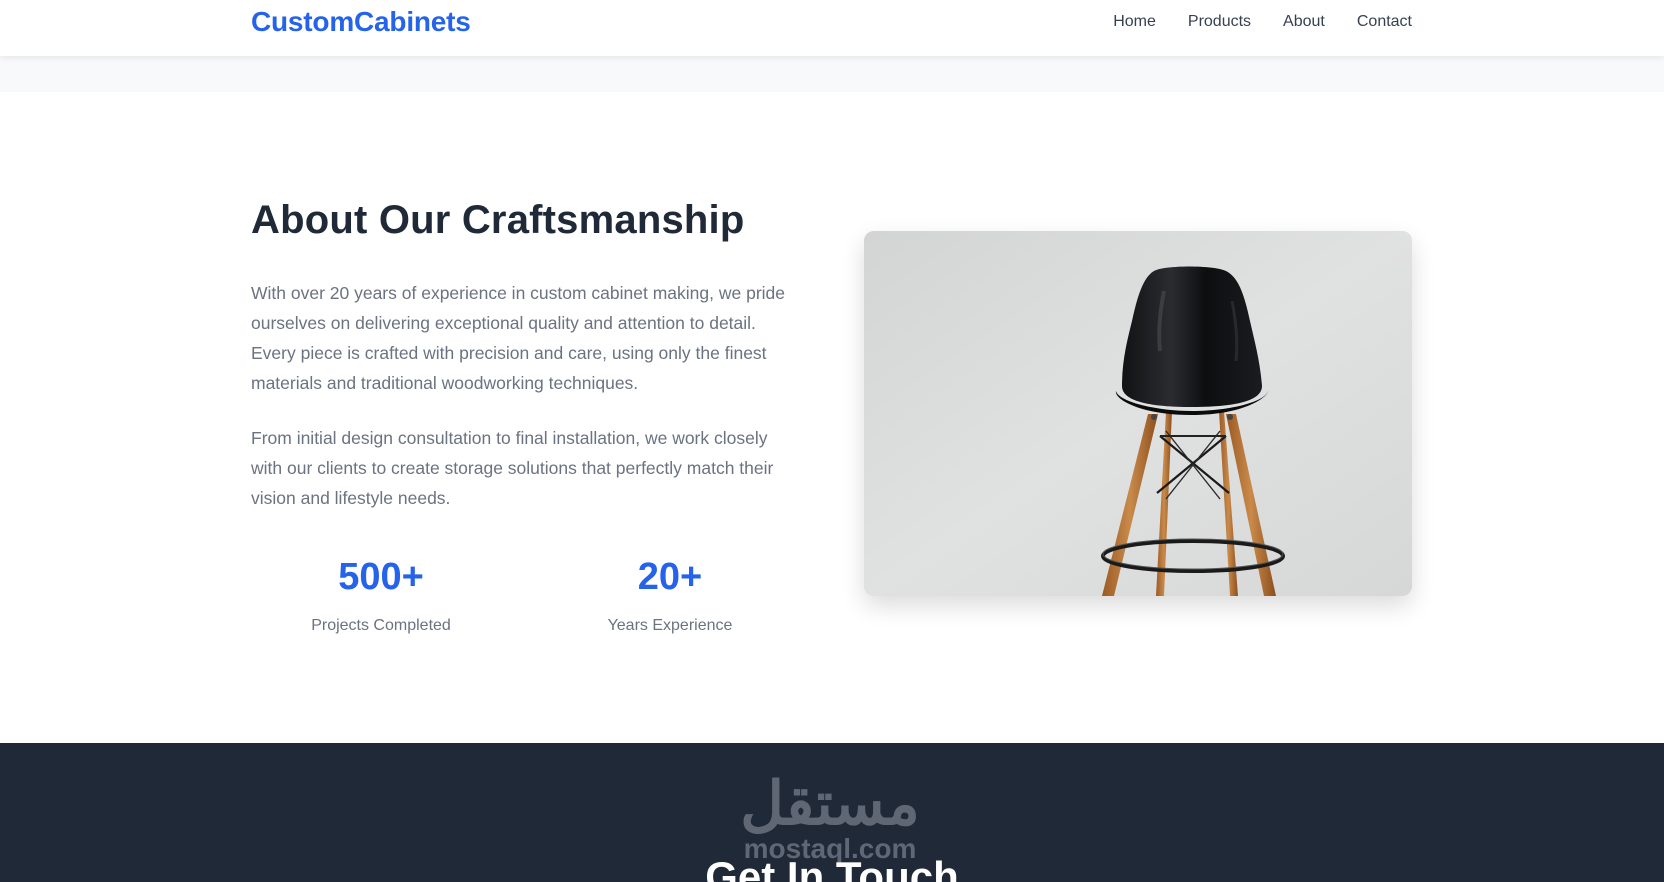  I want to click on stat-label: Years Experience, so click(670, 625).